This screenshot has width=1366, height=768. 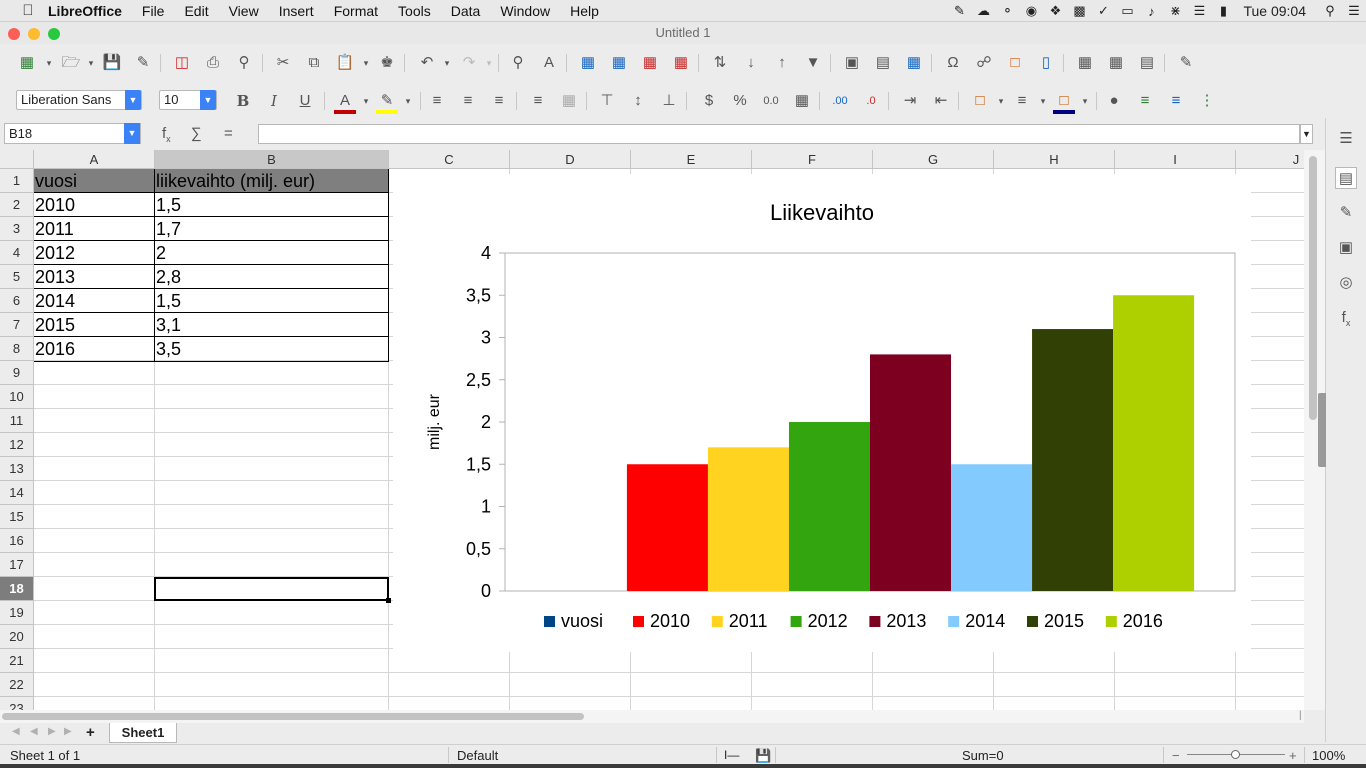 What do you see at coordinates (1322, 430) in the screenshot?
I see `sidebar-collapse-handle` at bounding box center [1322, 430].